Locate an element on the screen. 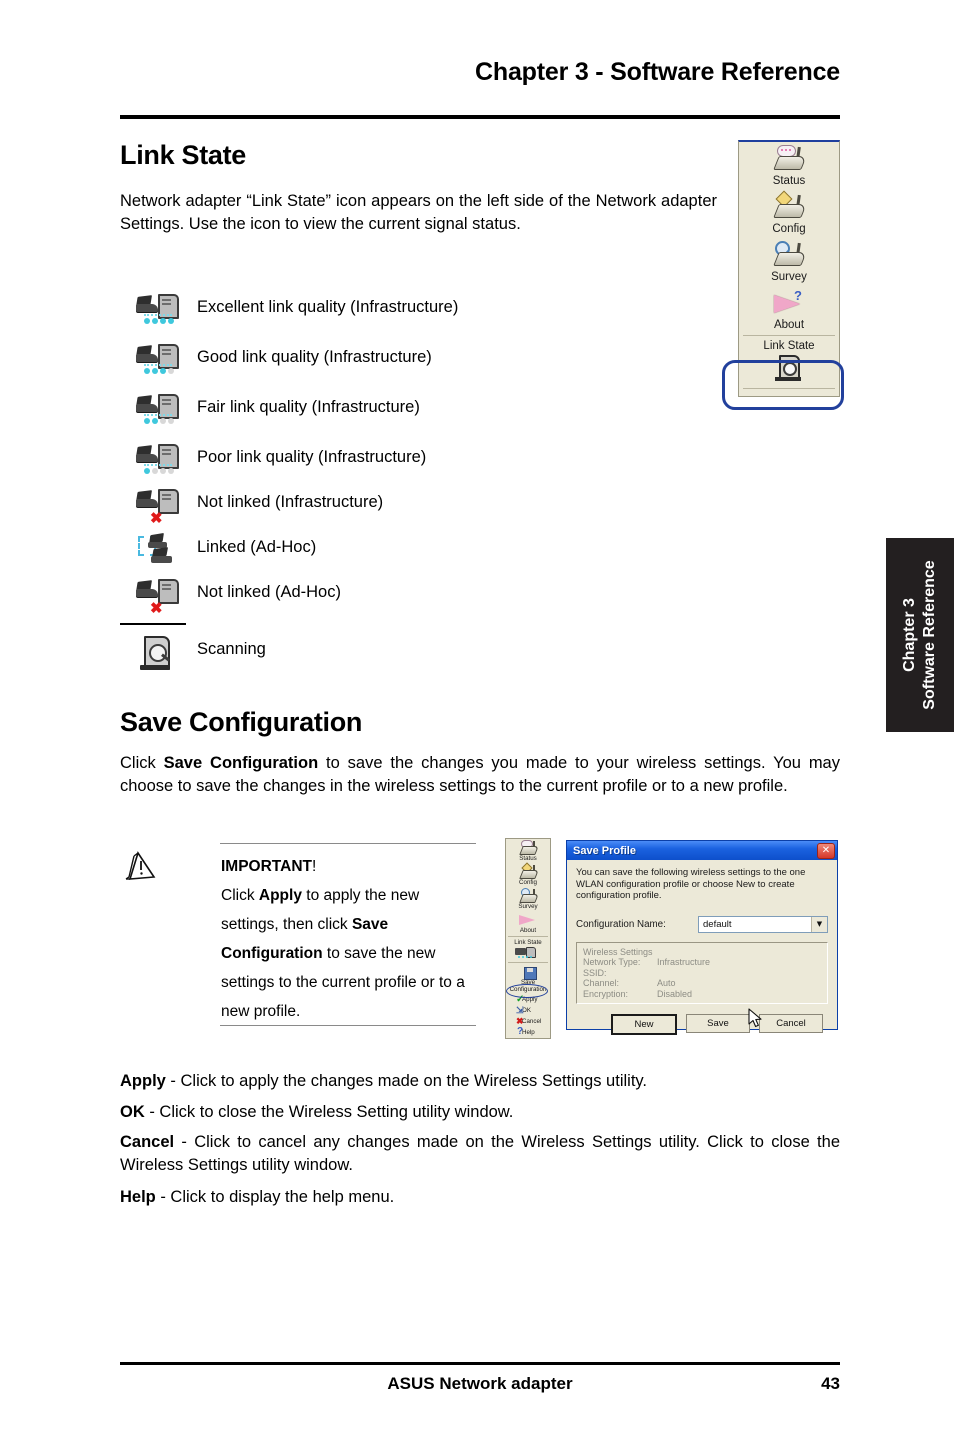 The image size is (954, 1438). settings-row: Encryption: Disabled is located at coordinates (702, 994).